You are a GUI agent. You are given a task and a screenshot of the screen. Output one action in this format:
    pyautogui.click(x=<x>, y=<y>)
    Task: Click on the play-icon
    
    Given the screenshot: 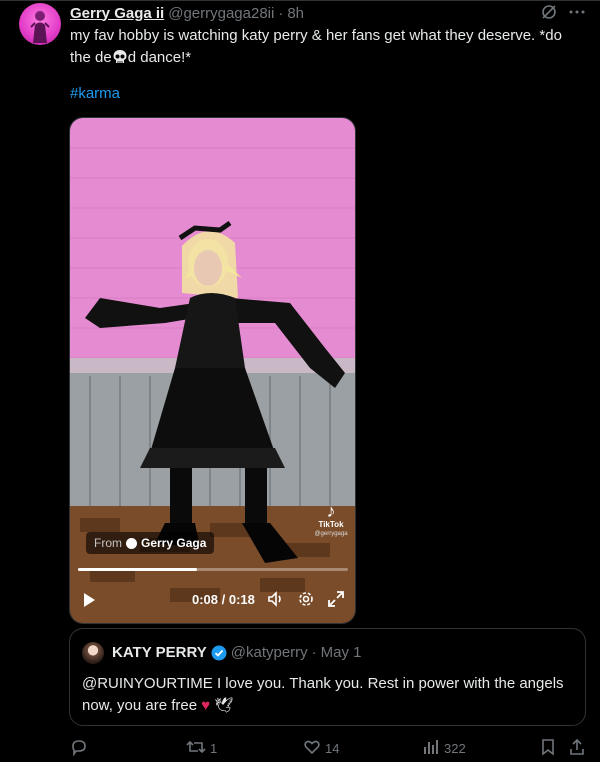 What is the action you would take?
    pyautogui.click(x=89, y=602)
    